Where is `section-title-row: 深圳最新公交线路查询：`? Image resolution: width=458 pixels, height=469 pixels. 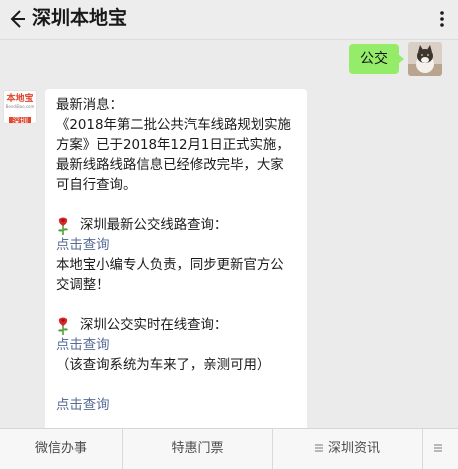 section-title-row: 深圳最新公交线路查询： is located at coordinates (177, 226).